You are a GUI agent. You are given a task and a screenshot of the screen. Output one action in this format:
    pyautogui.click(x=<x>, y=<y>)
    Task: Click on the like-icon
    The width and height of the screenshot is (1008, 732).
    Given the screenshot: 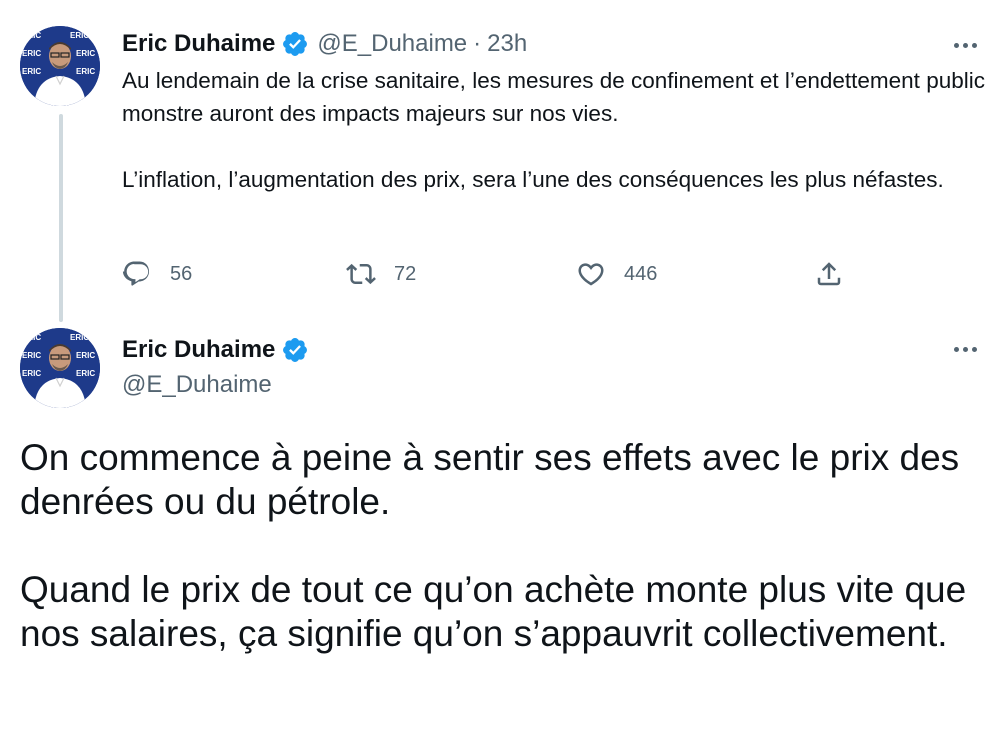 What is the action you would take?
    pyautogui.click(x=591, y=274)
    